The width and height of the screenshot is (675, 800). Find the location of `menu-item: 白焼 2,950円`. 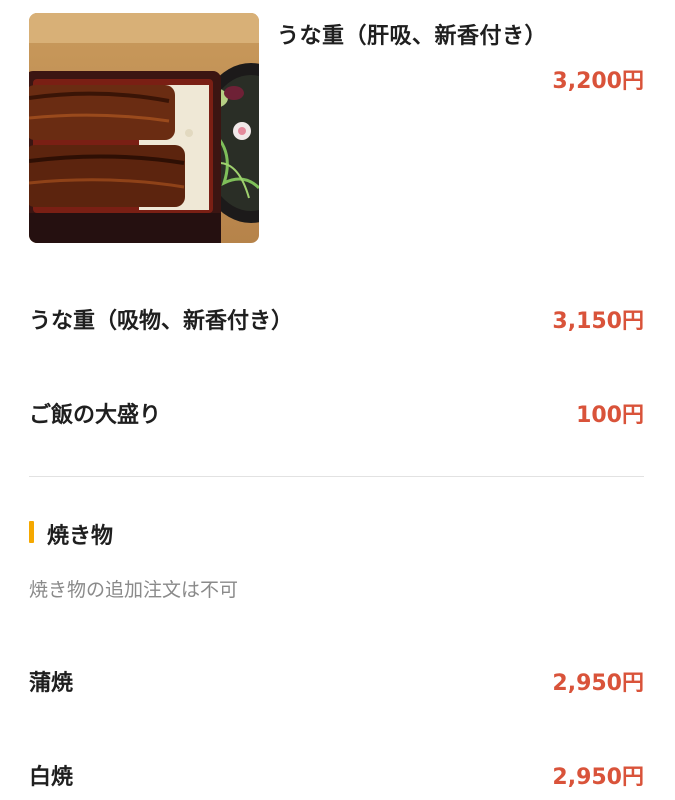

menu-item: 白焼 2,950円 is located at coordinates (336, 773).